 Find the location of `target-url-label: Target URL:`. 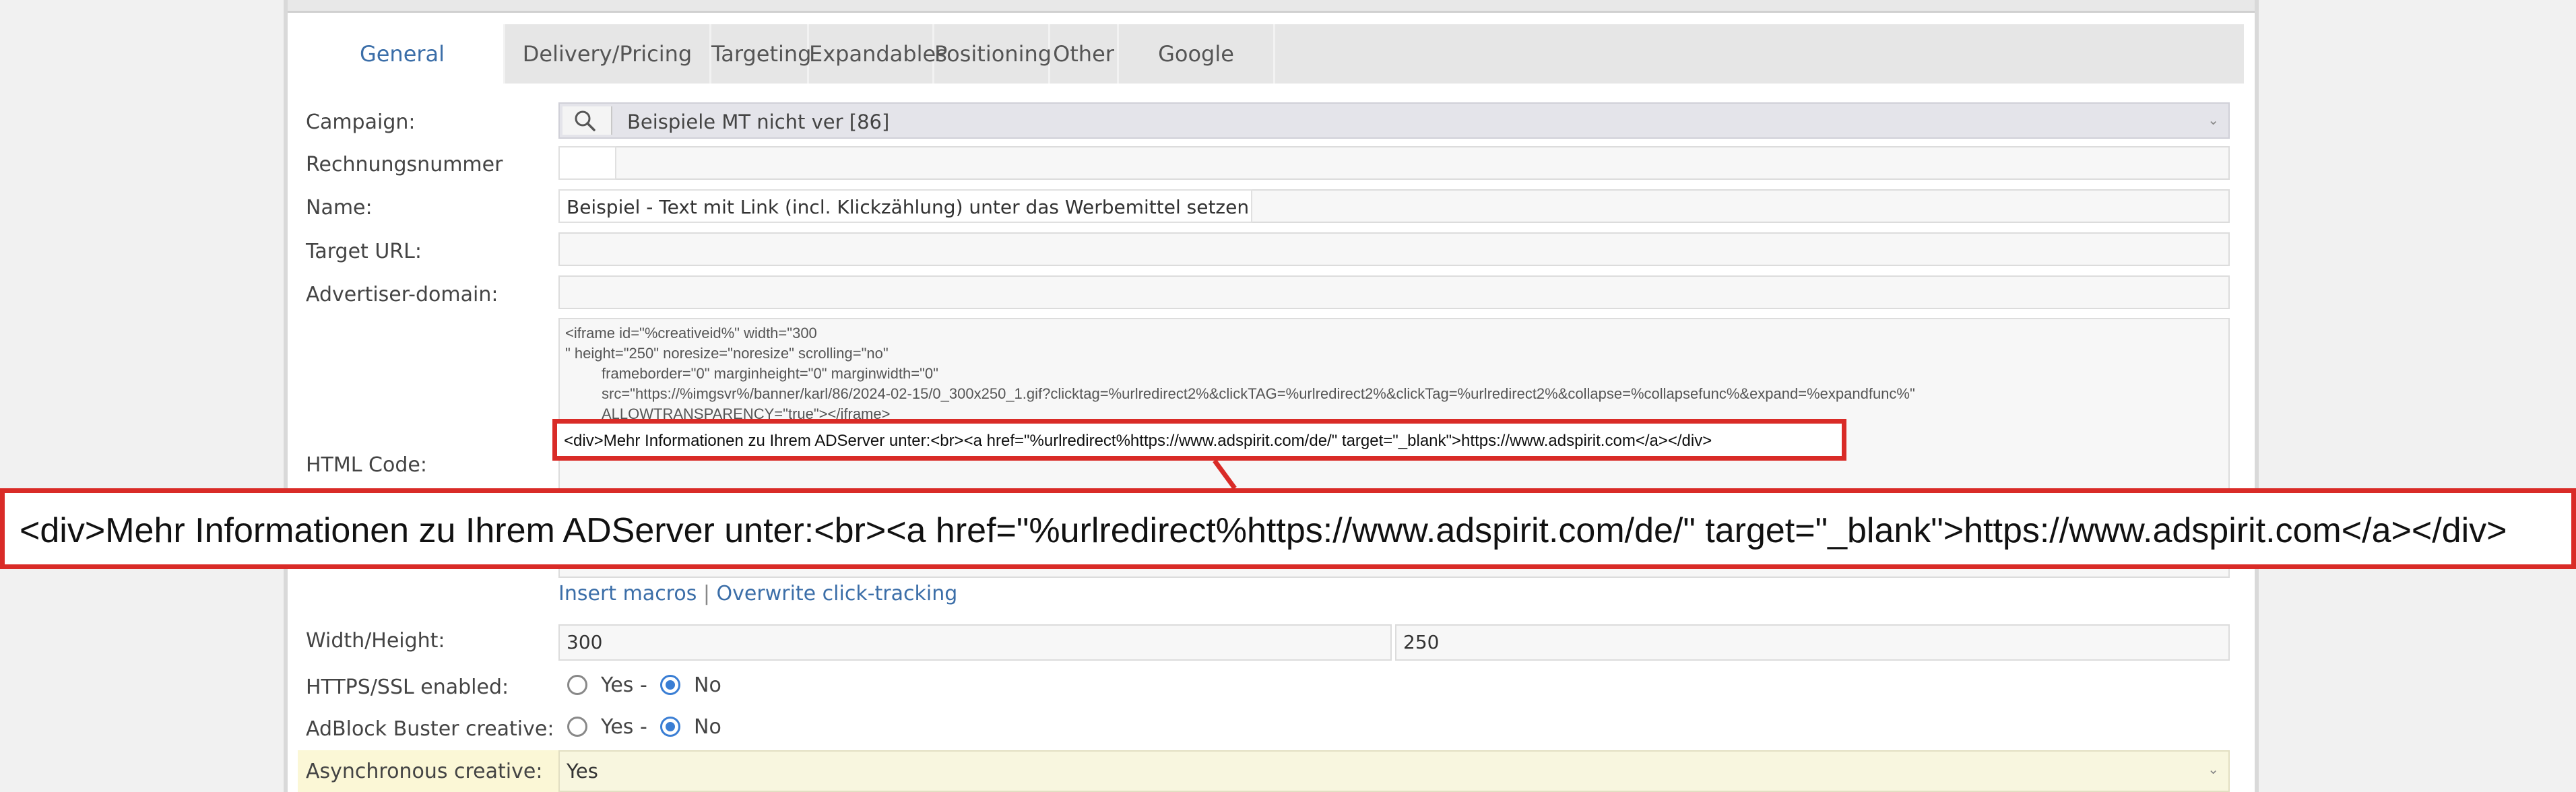

target-url-label: Target URL: is located at coordinates (364, 251).